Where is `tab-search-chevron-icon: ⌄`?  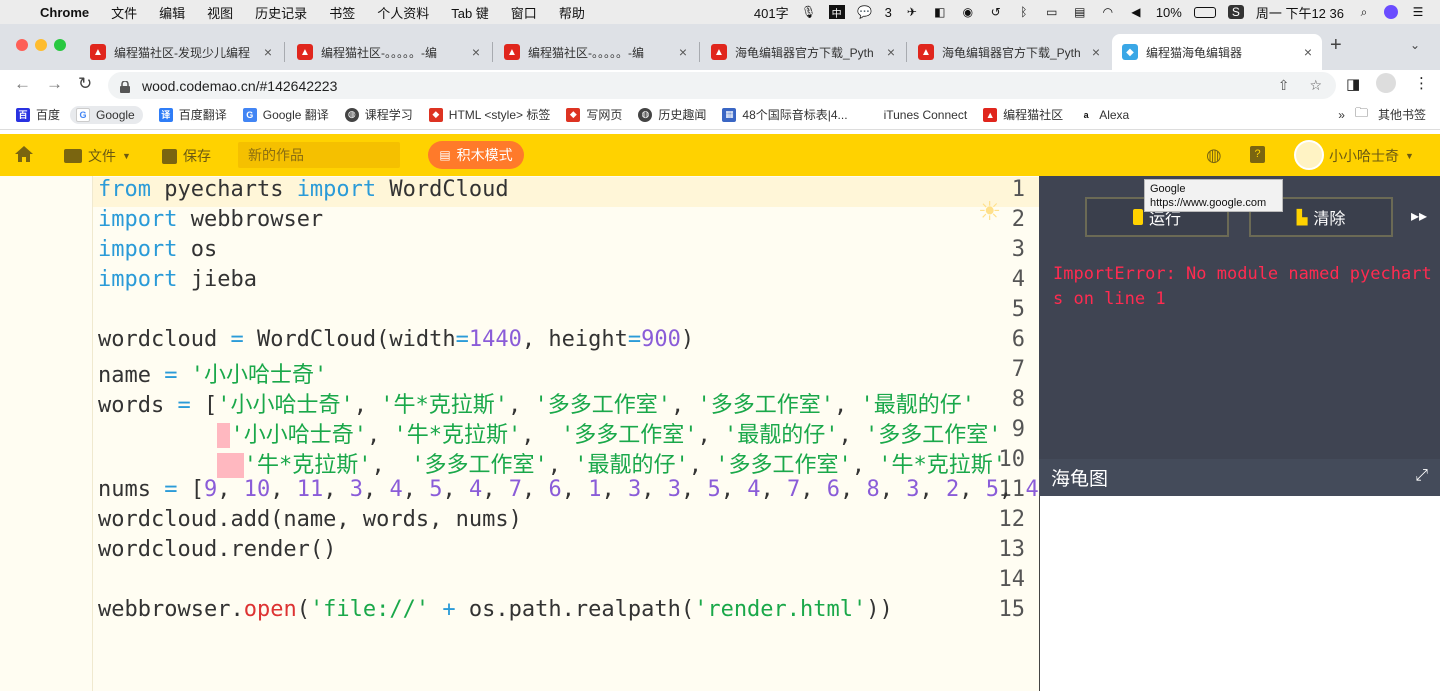 tab-search-chevron-icon: ⌄ is located at coordinates (1415, 45).